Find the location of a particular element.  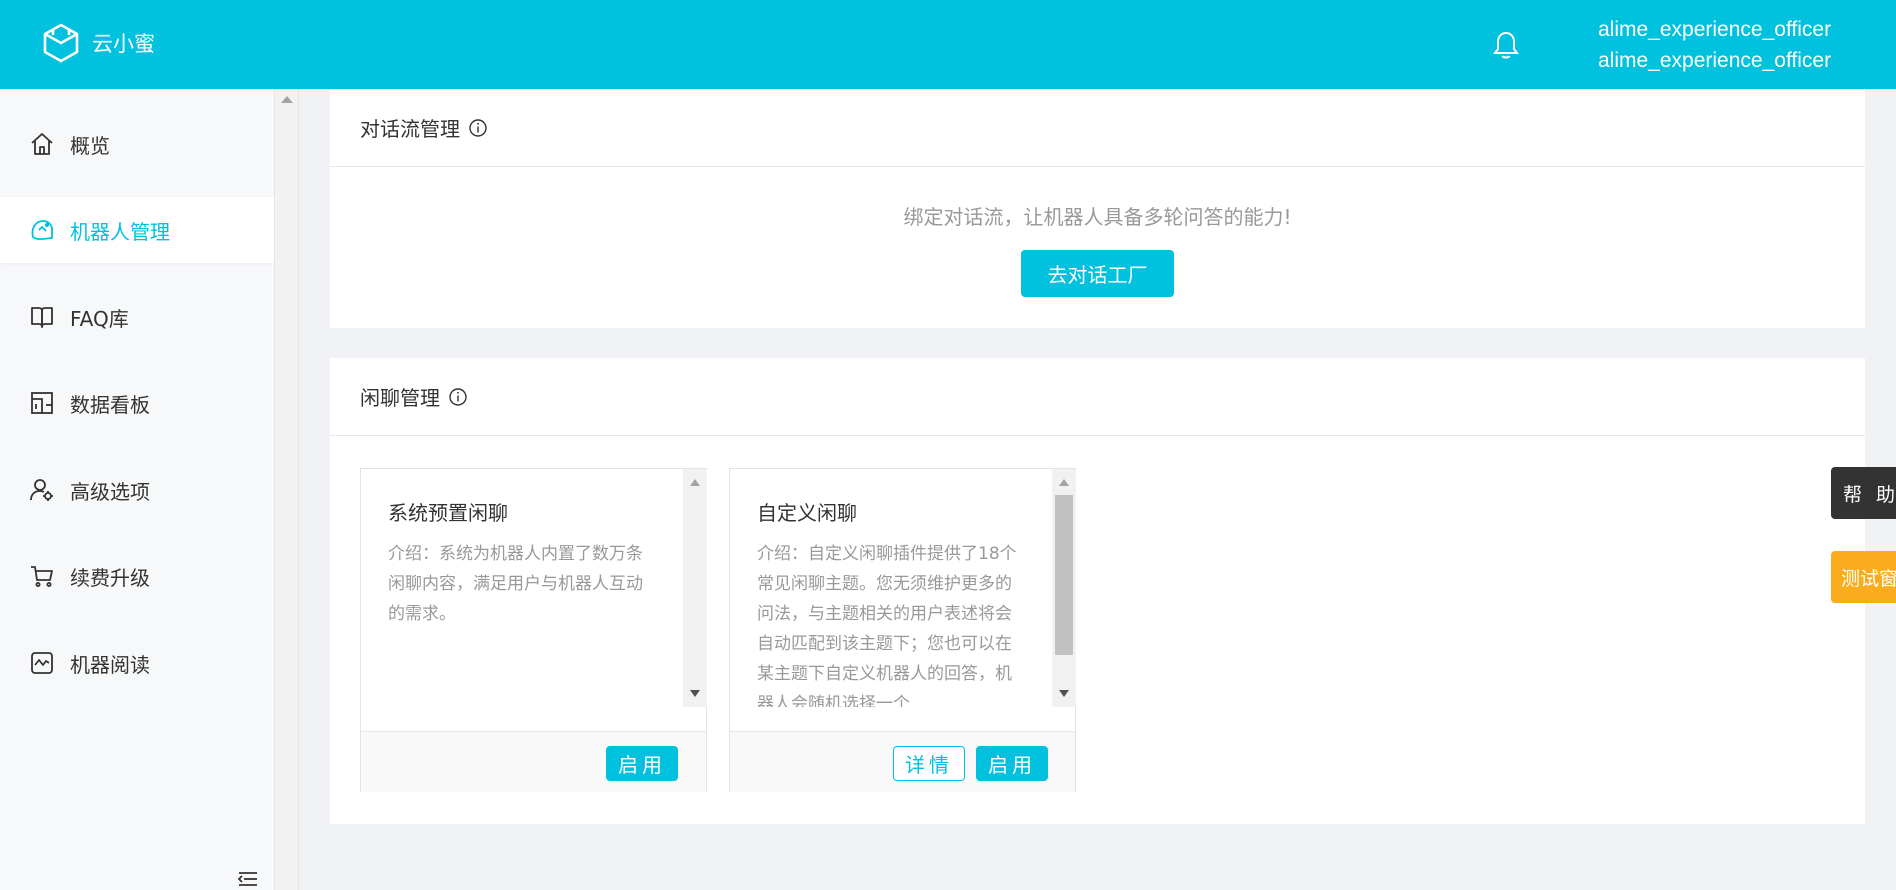

sidebar-item-robot-management: 机器人管理 is located at coordinates (137, 230).